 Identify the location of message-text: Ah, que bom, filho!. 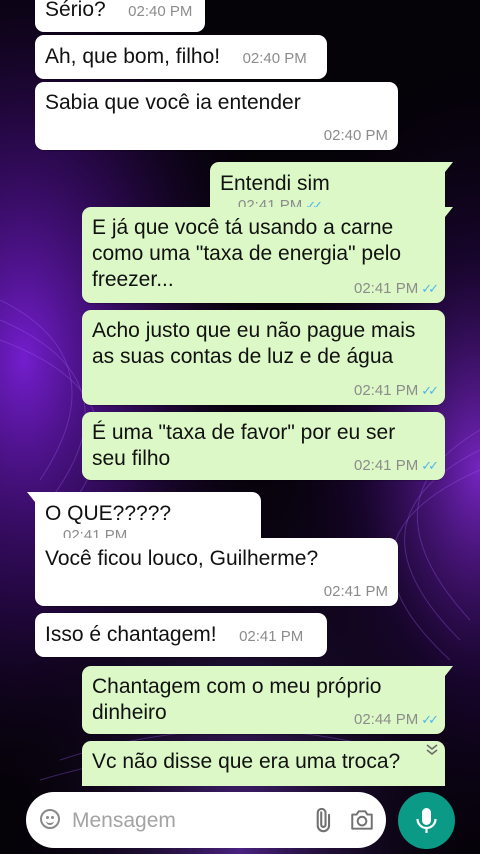
(133, 56).